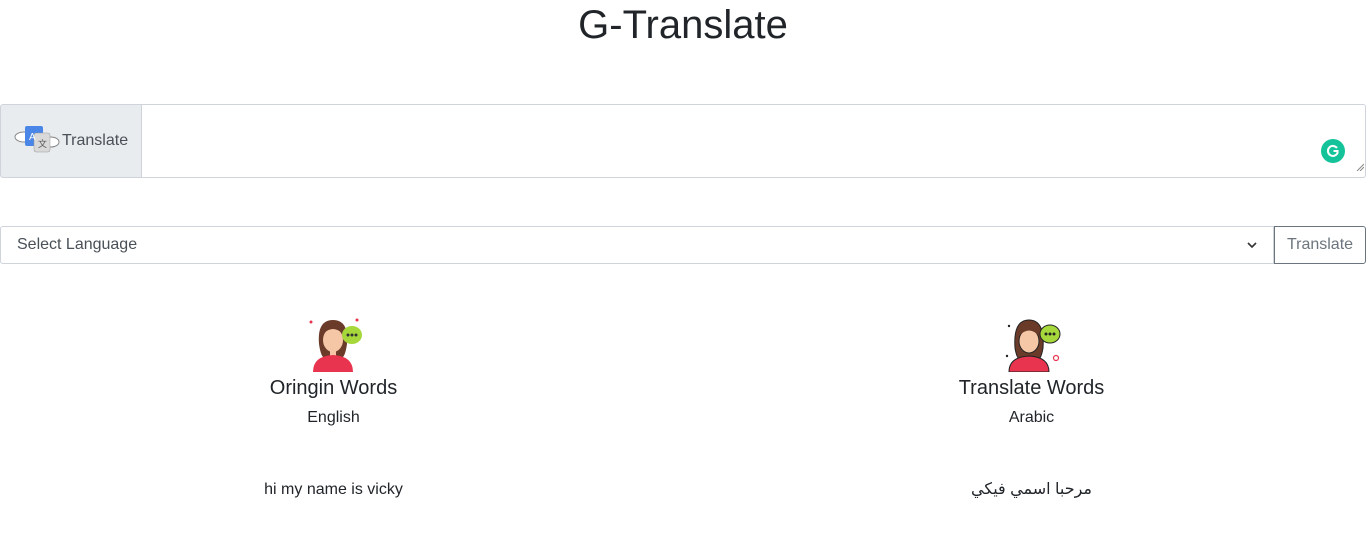 This screenshot has width=1366, height=547. Describe the element at coordinates (1031, 489) in the screenshot. I see `result-text: مرحبا اسمي فيكي` at that location.